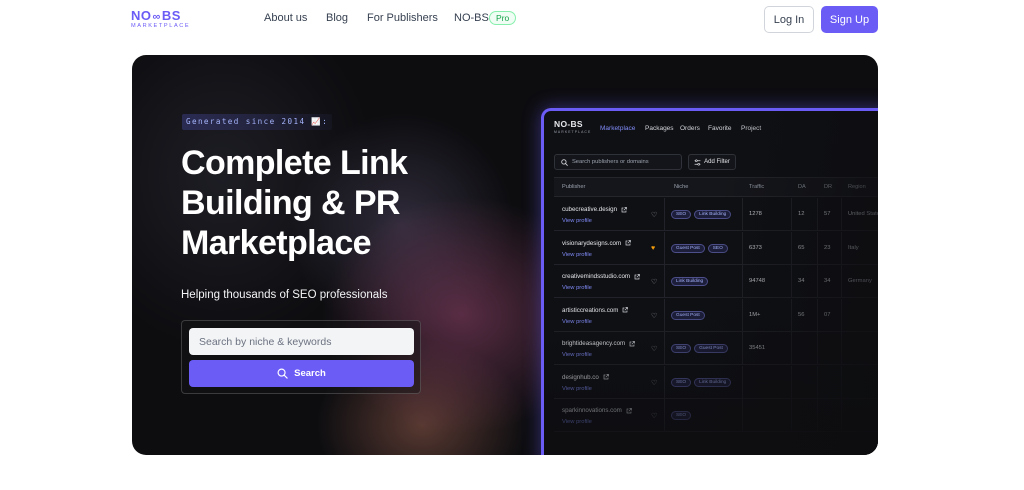 The height and width of the screenshot is (490, 1024). I want to click on dashboard-nav-marketplace: Marketplace, so click(617, 128).